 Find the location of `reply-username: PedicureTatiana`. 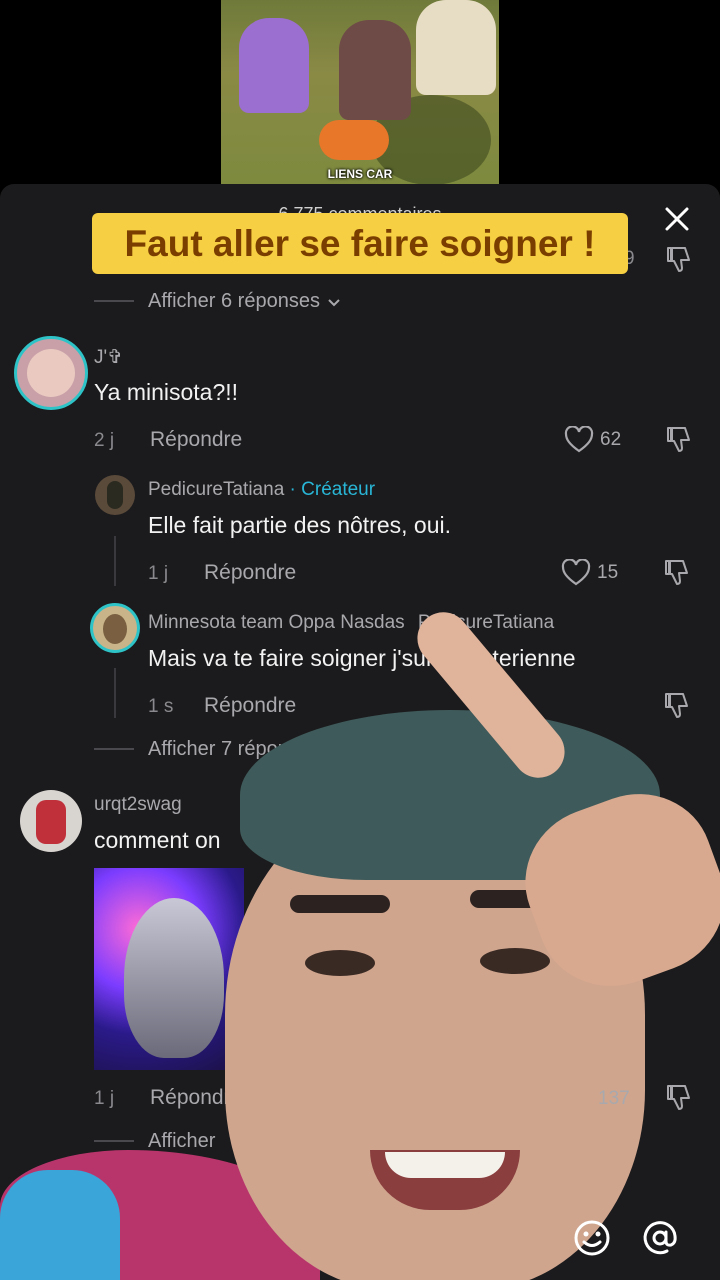

reply-username: PedicureTatiana is located at coordinates (216, 489).